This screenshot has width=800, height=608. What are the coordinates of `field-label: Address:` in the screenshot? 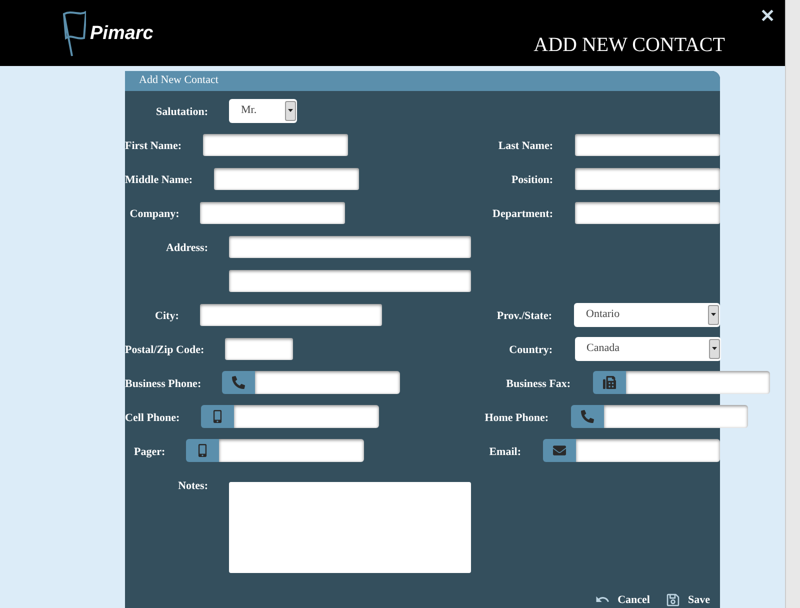 It's located at (187, 248).